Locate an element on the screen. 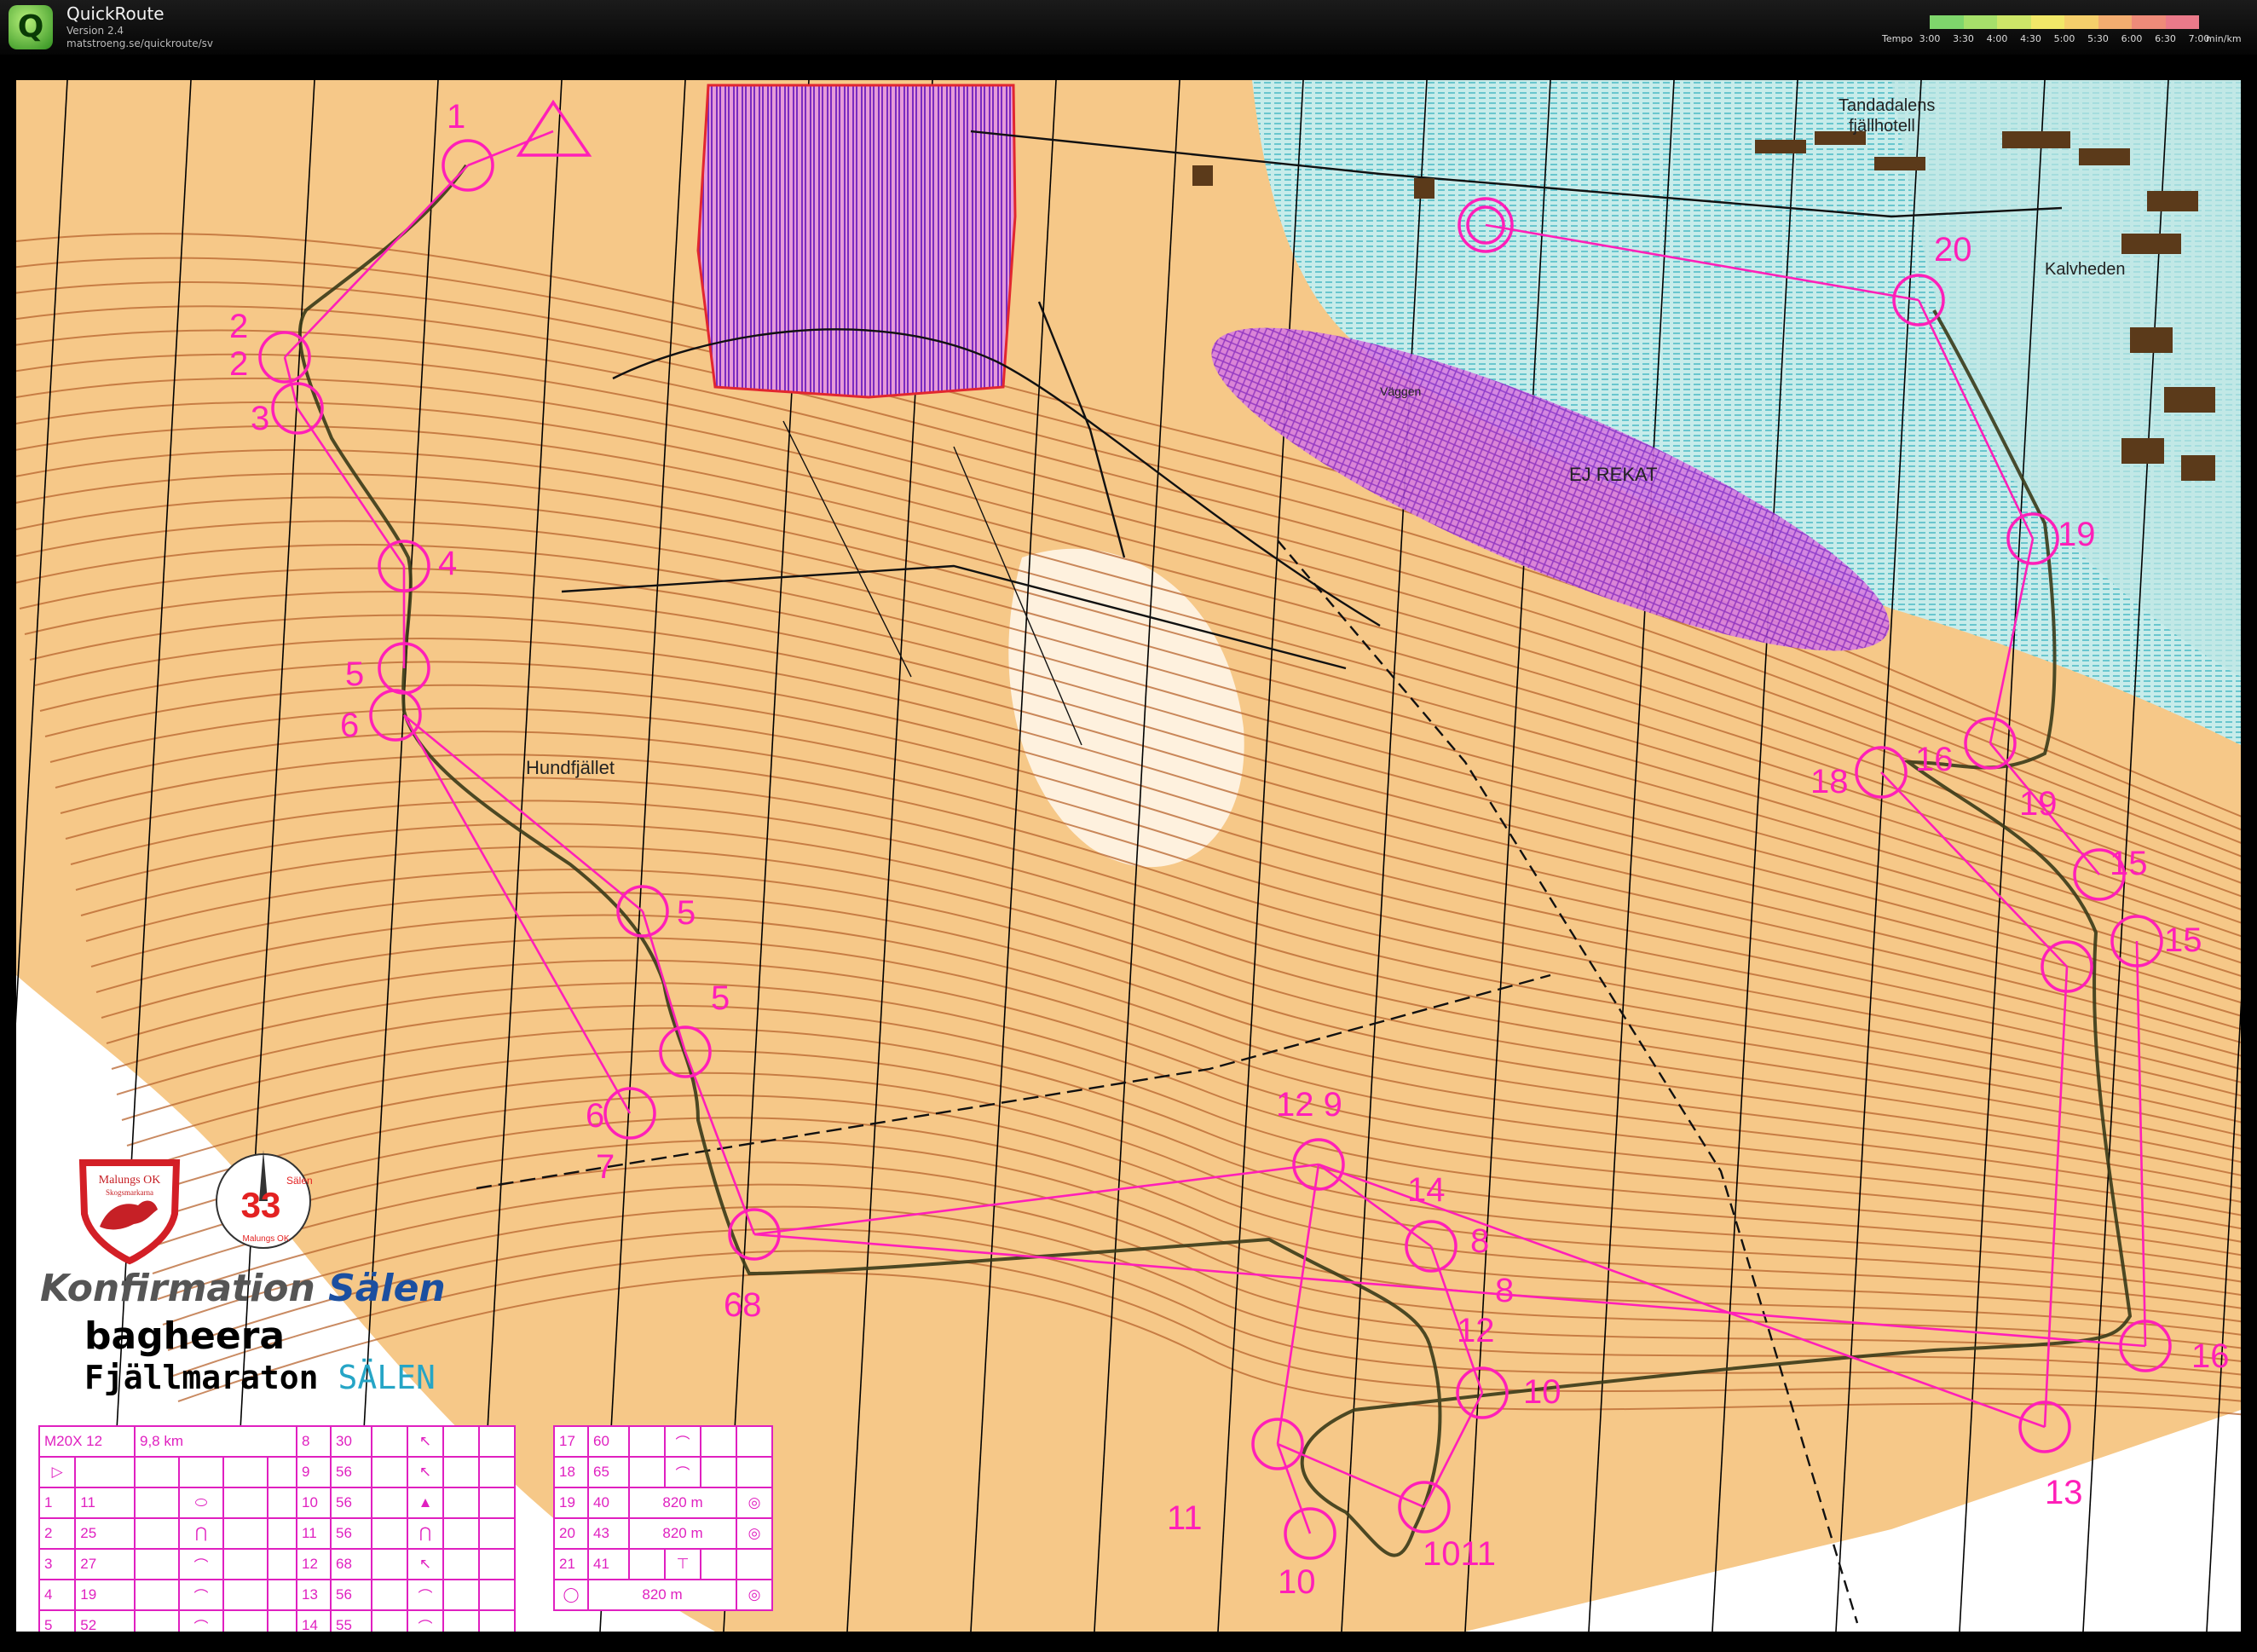  cd-row: 1 11 ⬭ is located at coordinates (175, 1503).